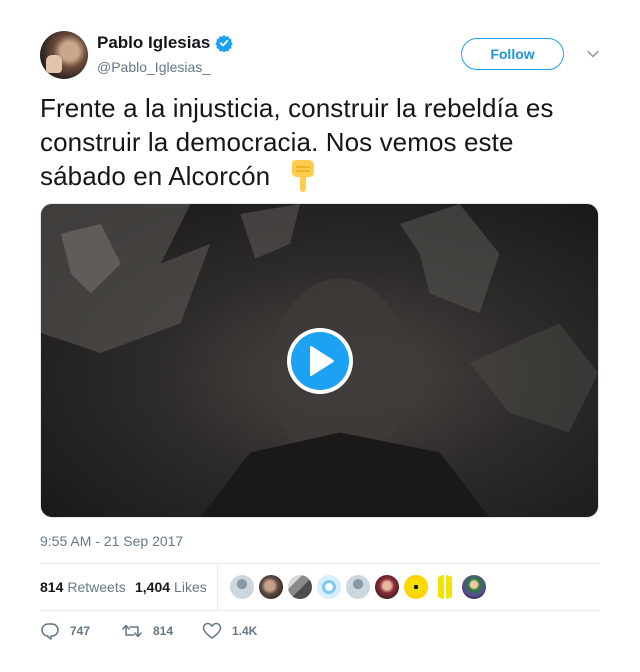 The image size is (640, 672). Describe the element at coordinates (512, 54) in the screenshot. I see `follow-button: Follow` at that location.